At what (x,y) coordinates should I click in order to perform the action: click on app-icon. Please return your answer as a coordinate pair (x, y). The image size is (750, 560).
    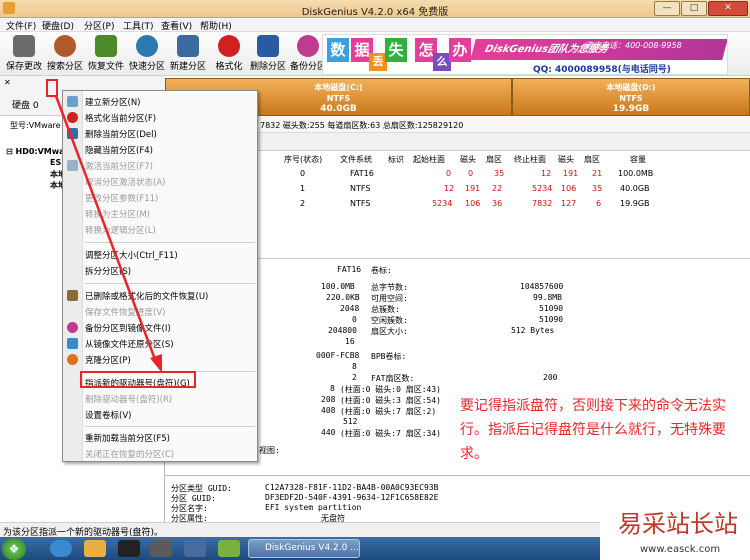
    Looking at the image, I should click on (161, 548).